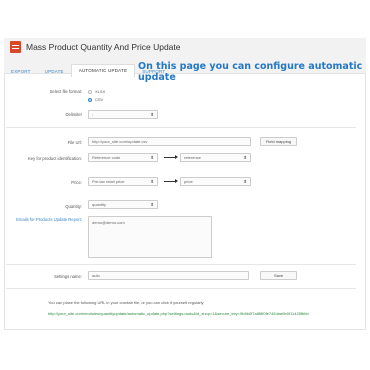 The width and height of the screenshot is (370, 370). I want to click on price-target-select: price, so click(215, 181).